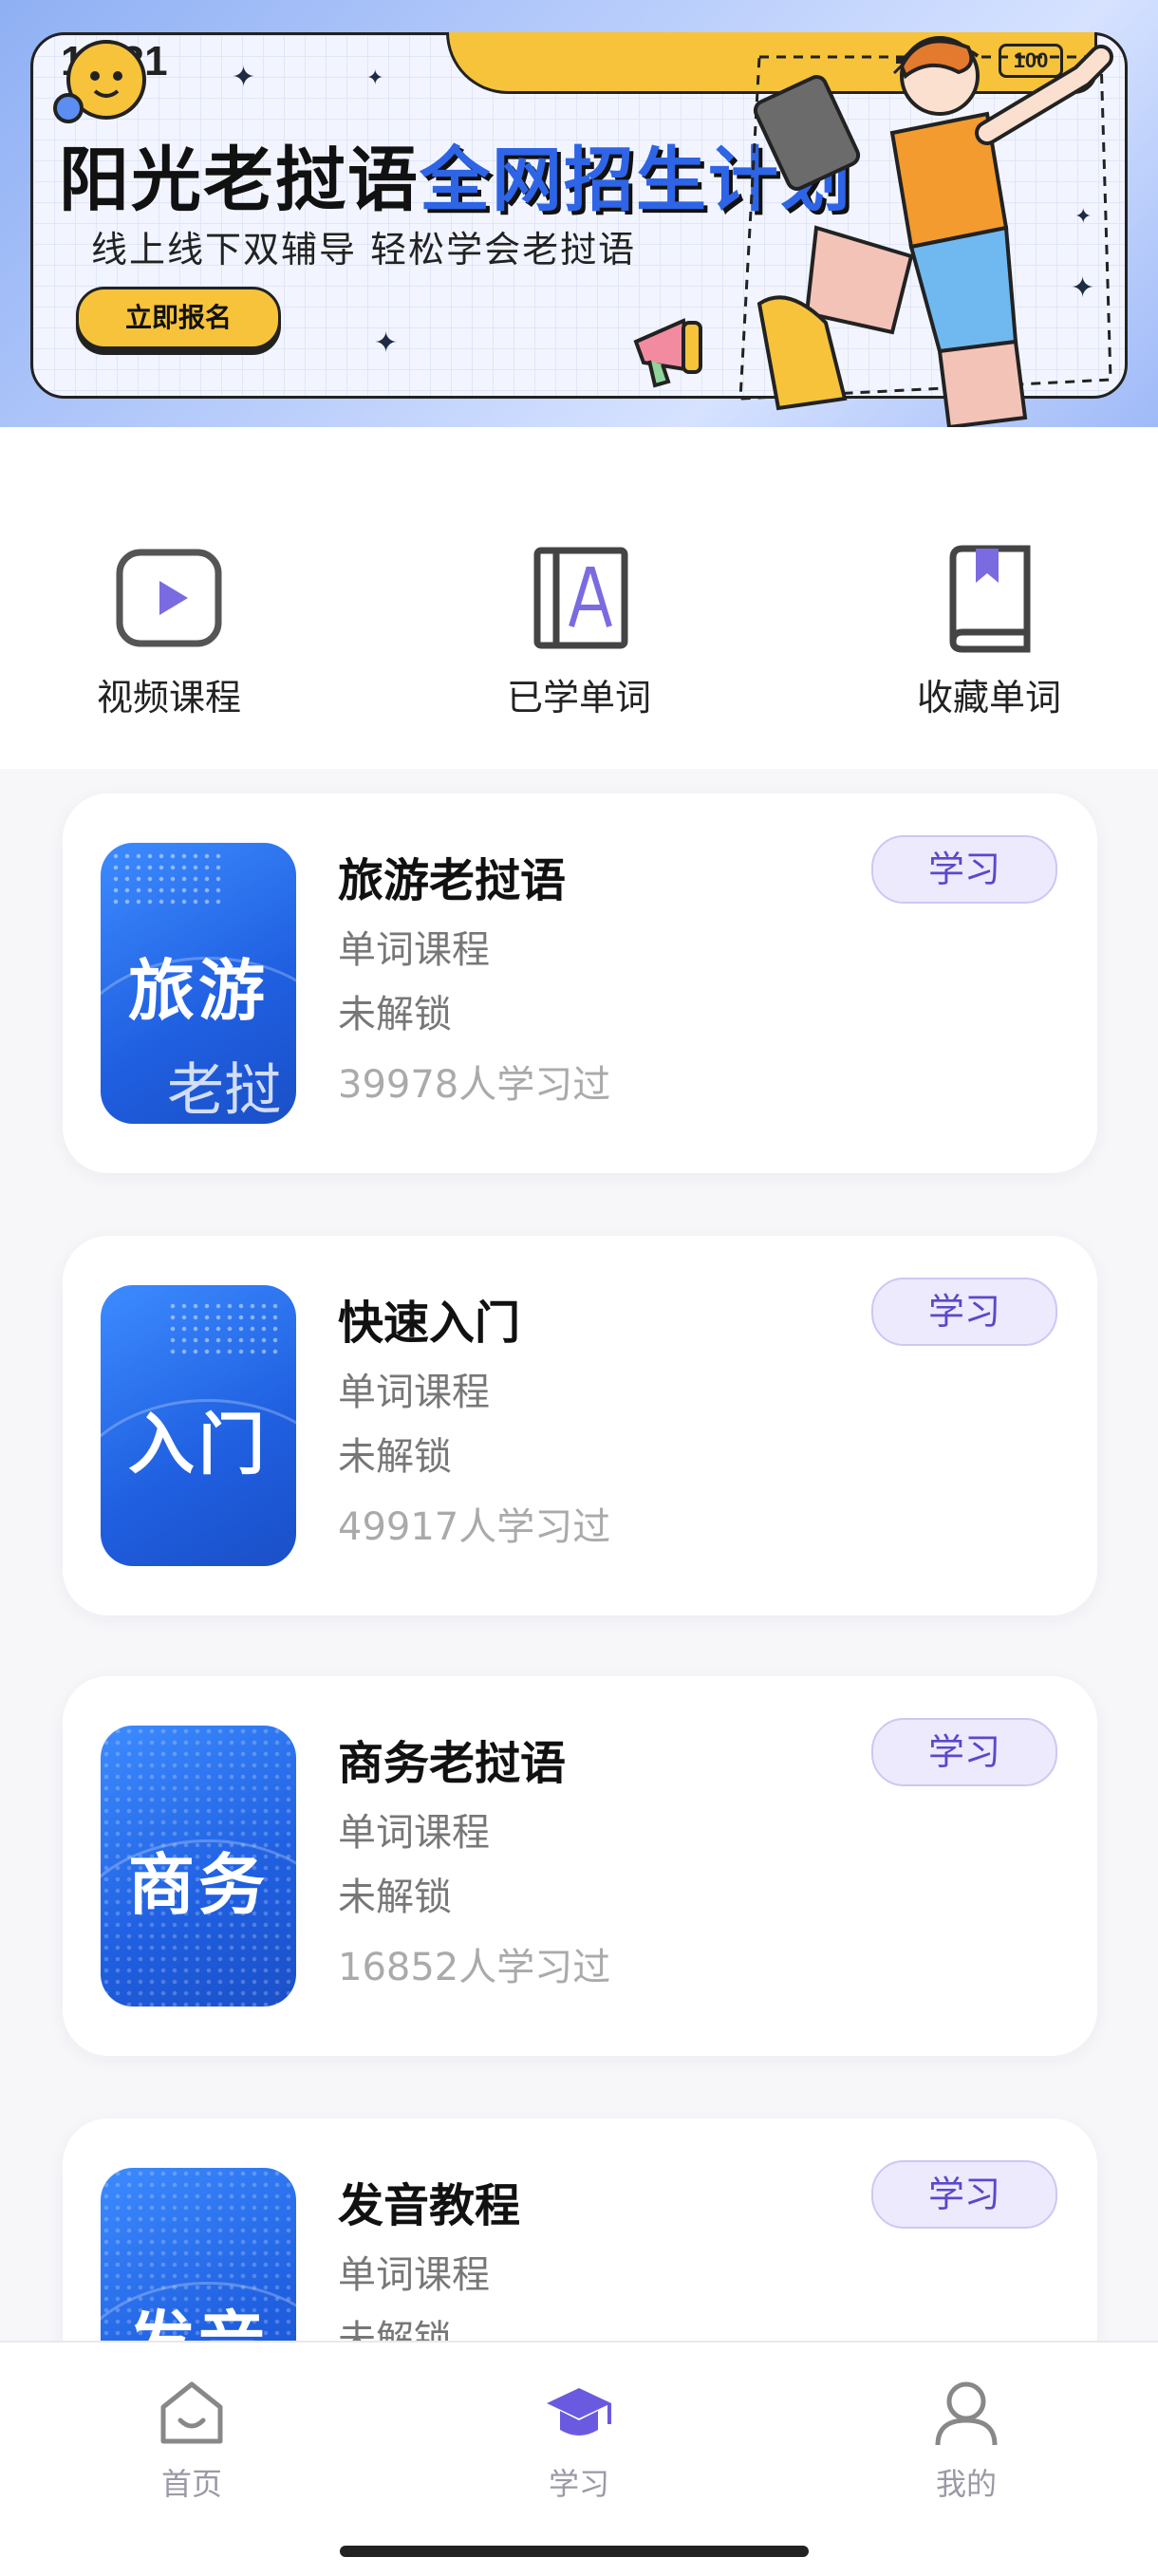 This screenshot has width=1158, height=2576. What do you see at coordinates (990, 599) in the screenshot?
I see `bookmark-book-icon` at bounding box center [990, 599].